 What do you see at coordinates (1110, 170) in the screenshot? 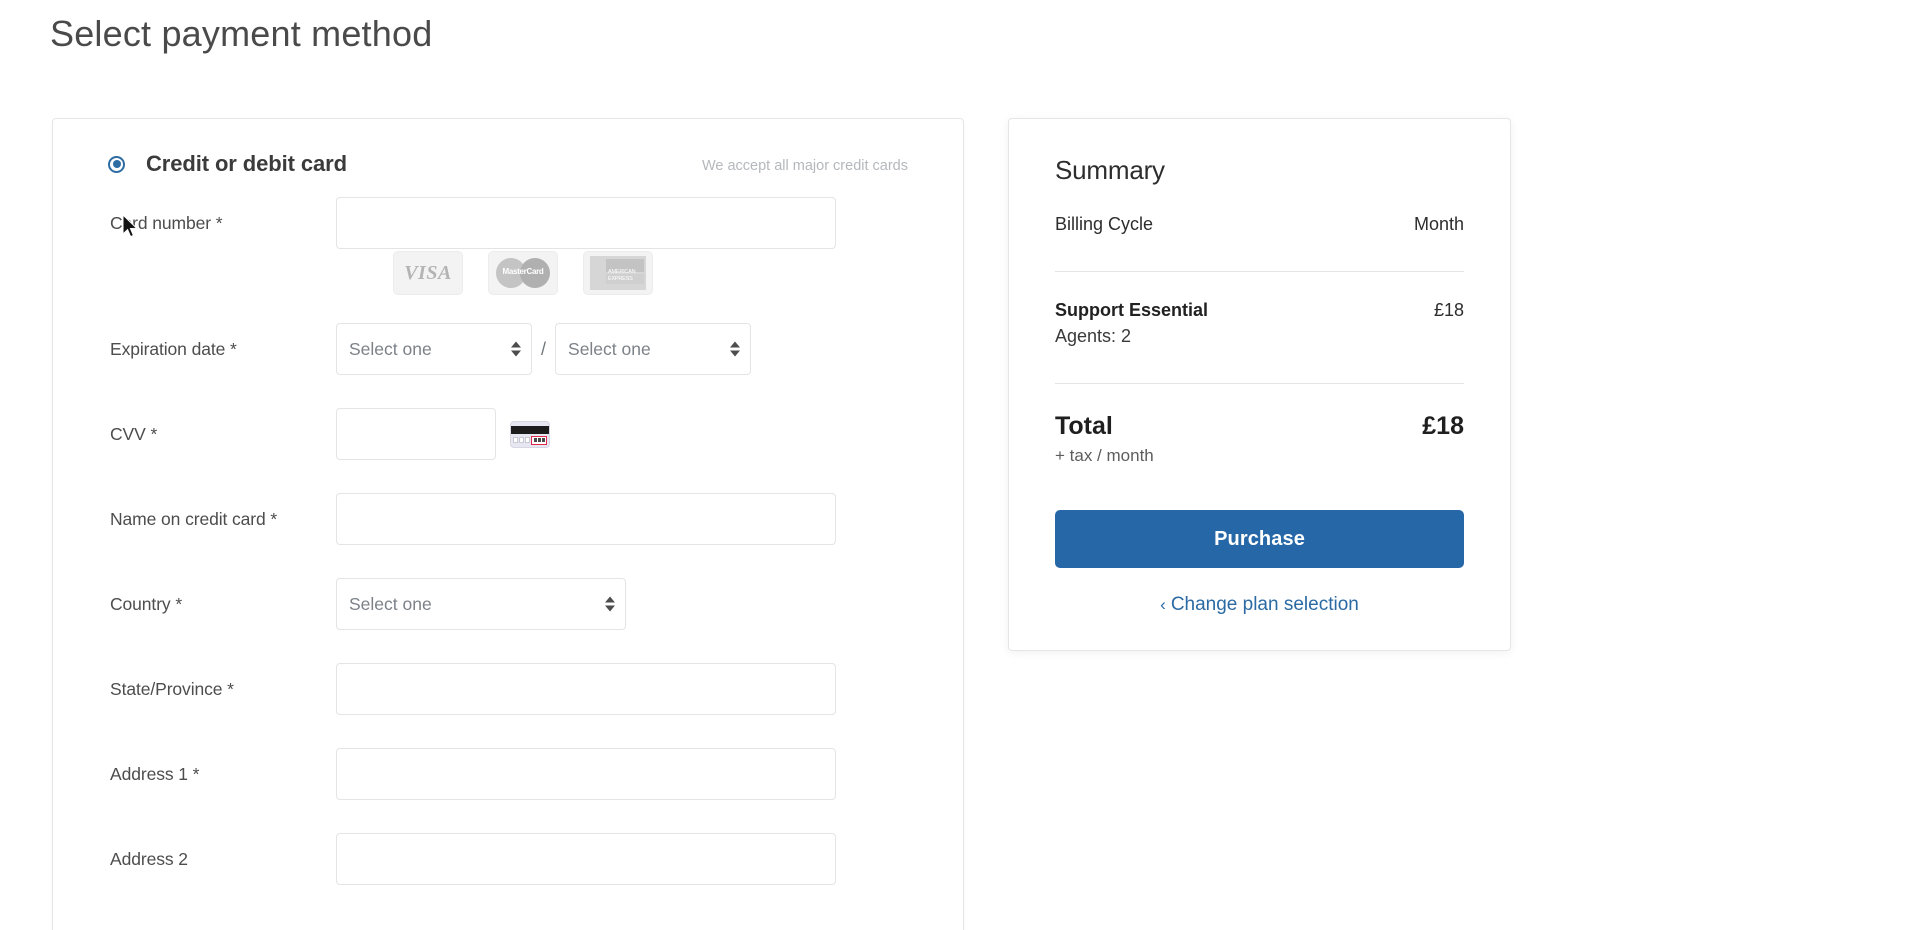
I see `summary-title: Summary` at bounding box center [1110, 170].